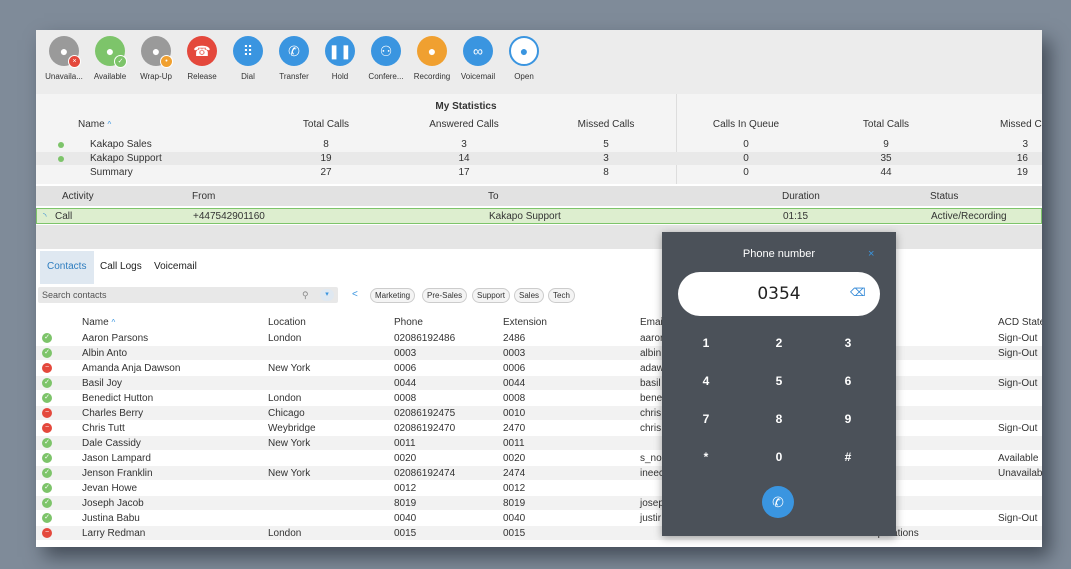  What do you see at coordinates (779, 343) in the screenshot?
I see `dial-key-2: 2` at bounding box center [779, 343].